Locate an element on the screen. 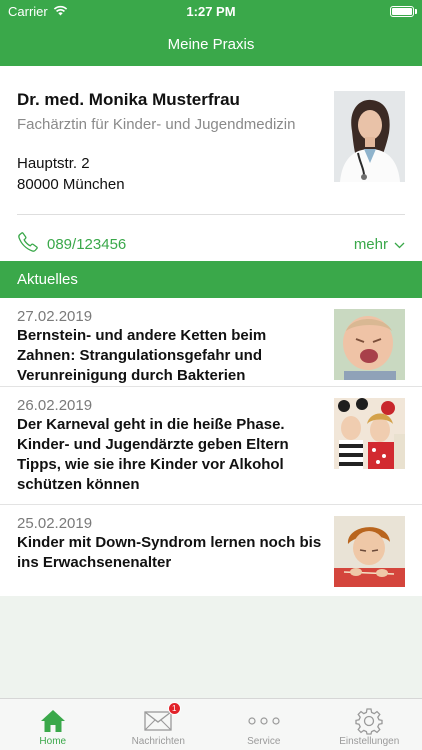 The width and height of the screenshot is (422, 750). tab-home: Home is located at coordinates (53, 724).